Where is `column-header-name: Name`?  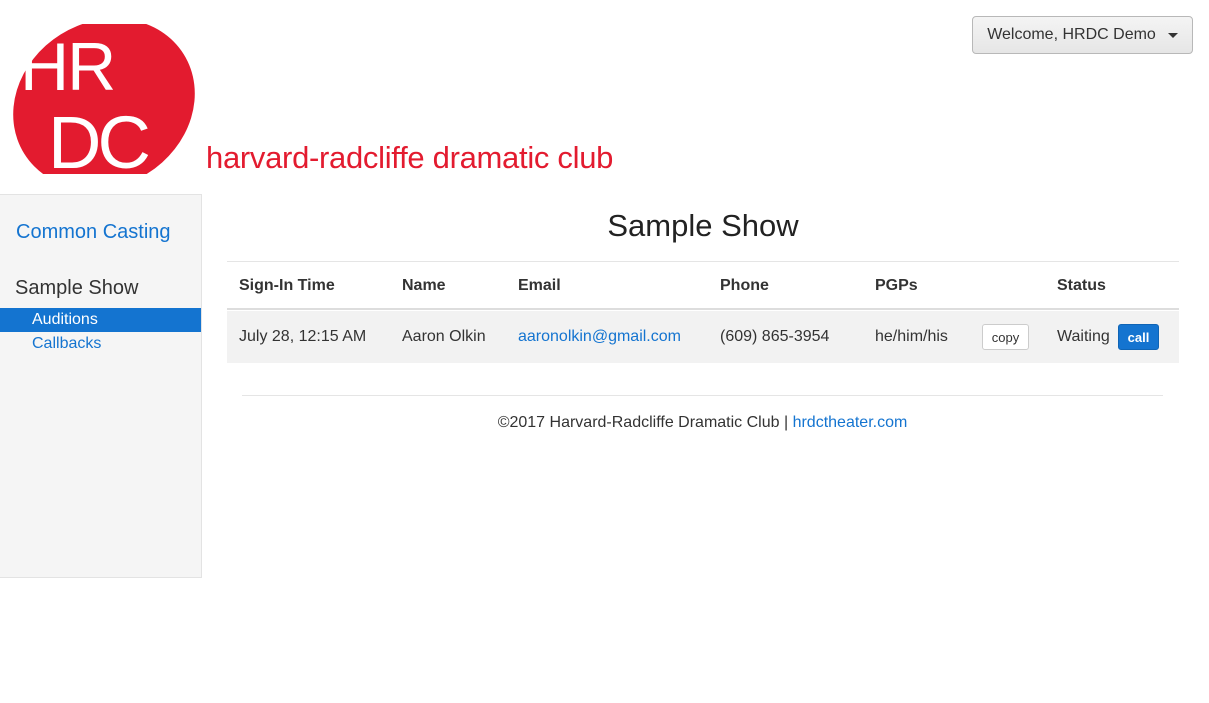 column-header-name: Name is located at coordinates (424, 285).